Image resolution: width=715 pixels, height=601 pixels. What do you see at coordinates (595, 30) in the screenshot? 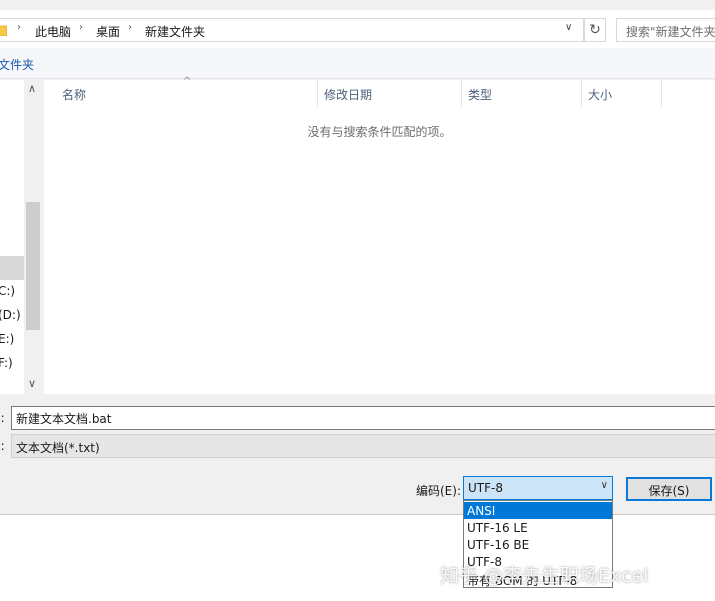
I see `refresh-button: ↻` at bounding box center [595, 30].